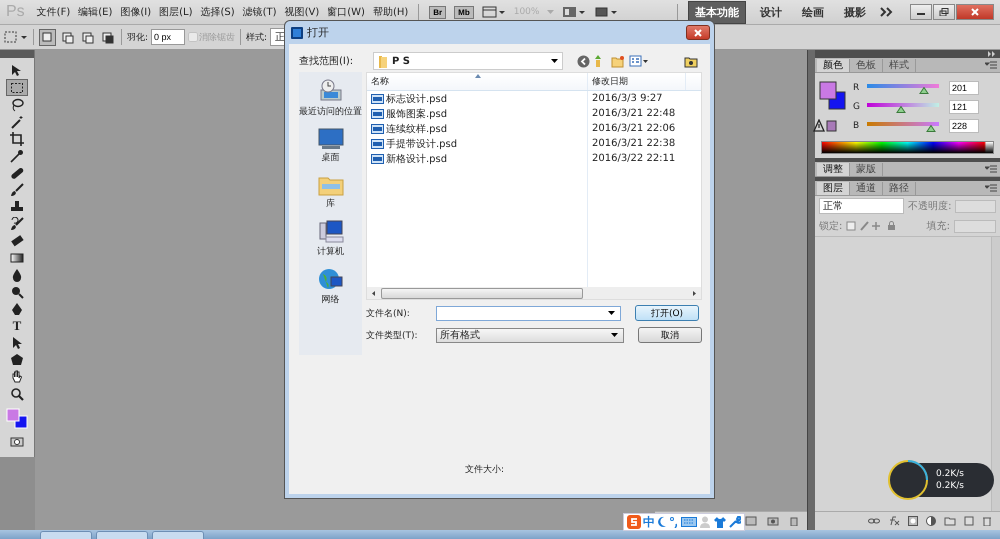 This screenshot has width=1000, height=539. I want to click on selection-mode-icon, so click(47, 37).